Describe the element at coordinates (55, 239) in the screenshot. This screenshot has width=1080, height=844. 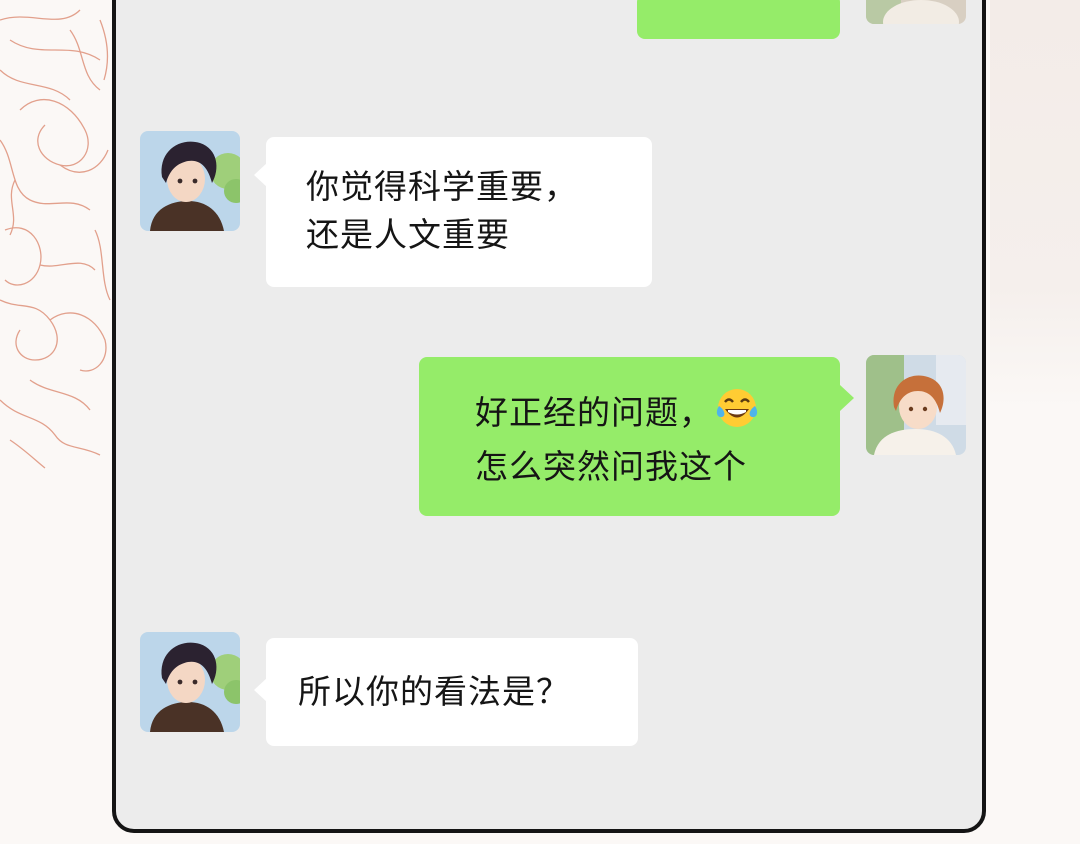
I see `floral-decoration` at that location.